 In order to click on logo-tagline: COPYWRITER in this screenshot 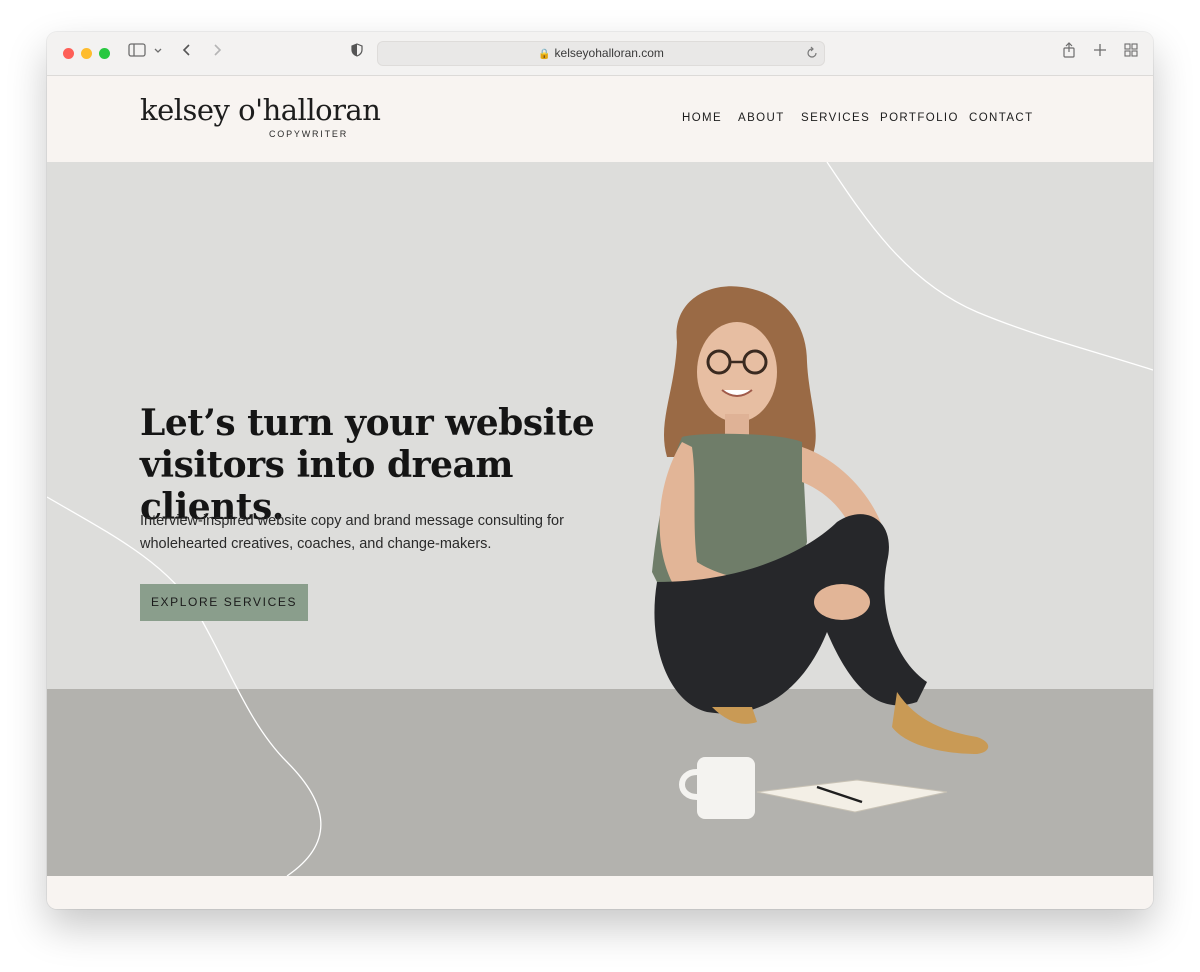, I will do `click(309, 134)`.